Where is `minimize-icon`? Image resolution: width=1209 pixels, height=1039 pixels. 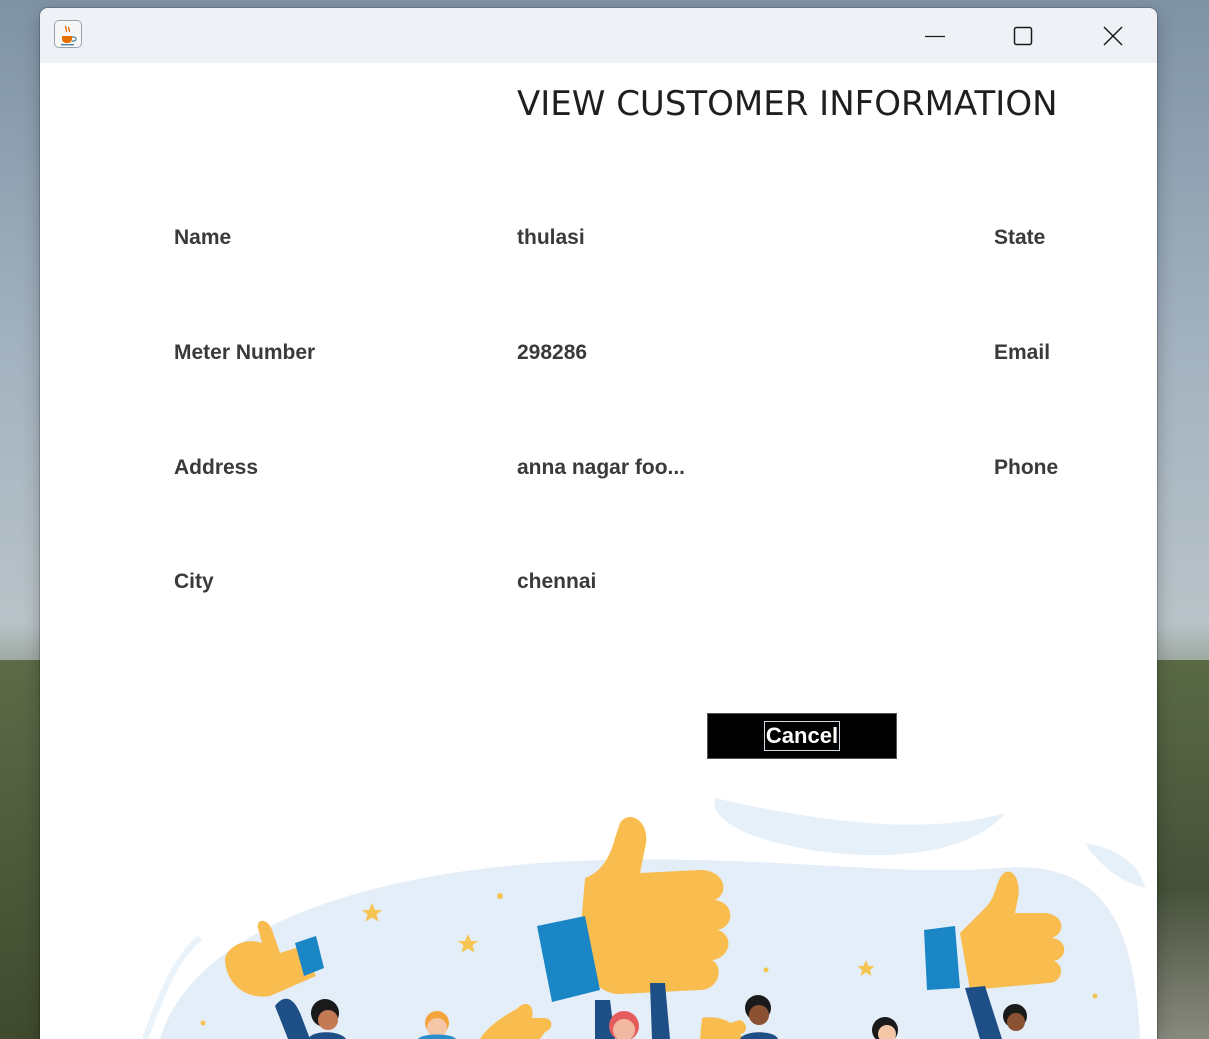
minimize-icon is located at coordinates (935, 36).